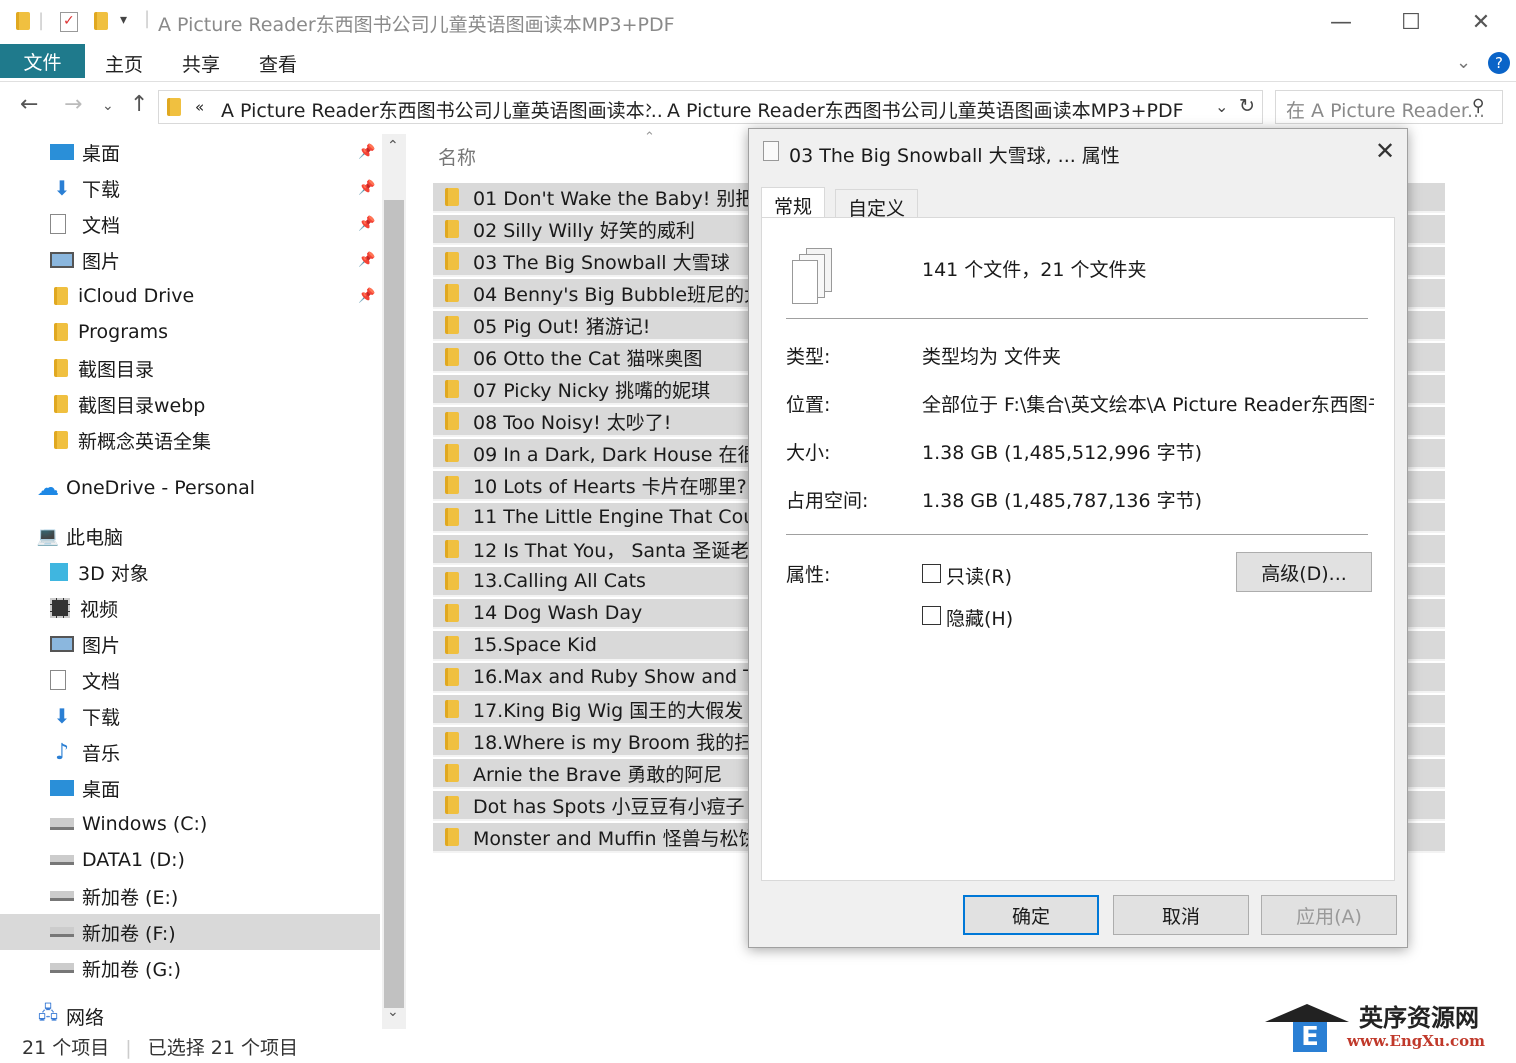 The width and height of the screenshot is (1516, 1063). I want to click on ribbon, so click(758, 63).